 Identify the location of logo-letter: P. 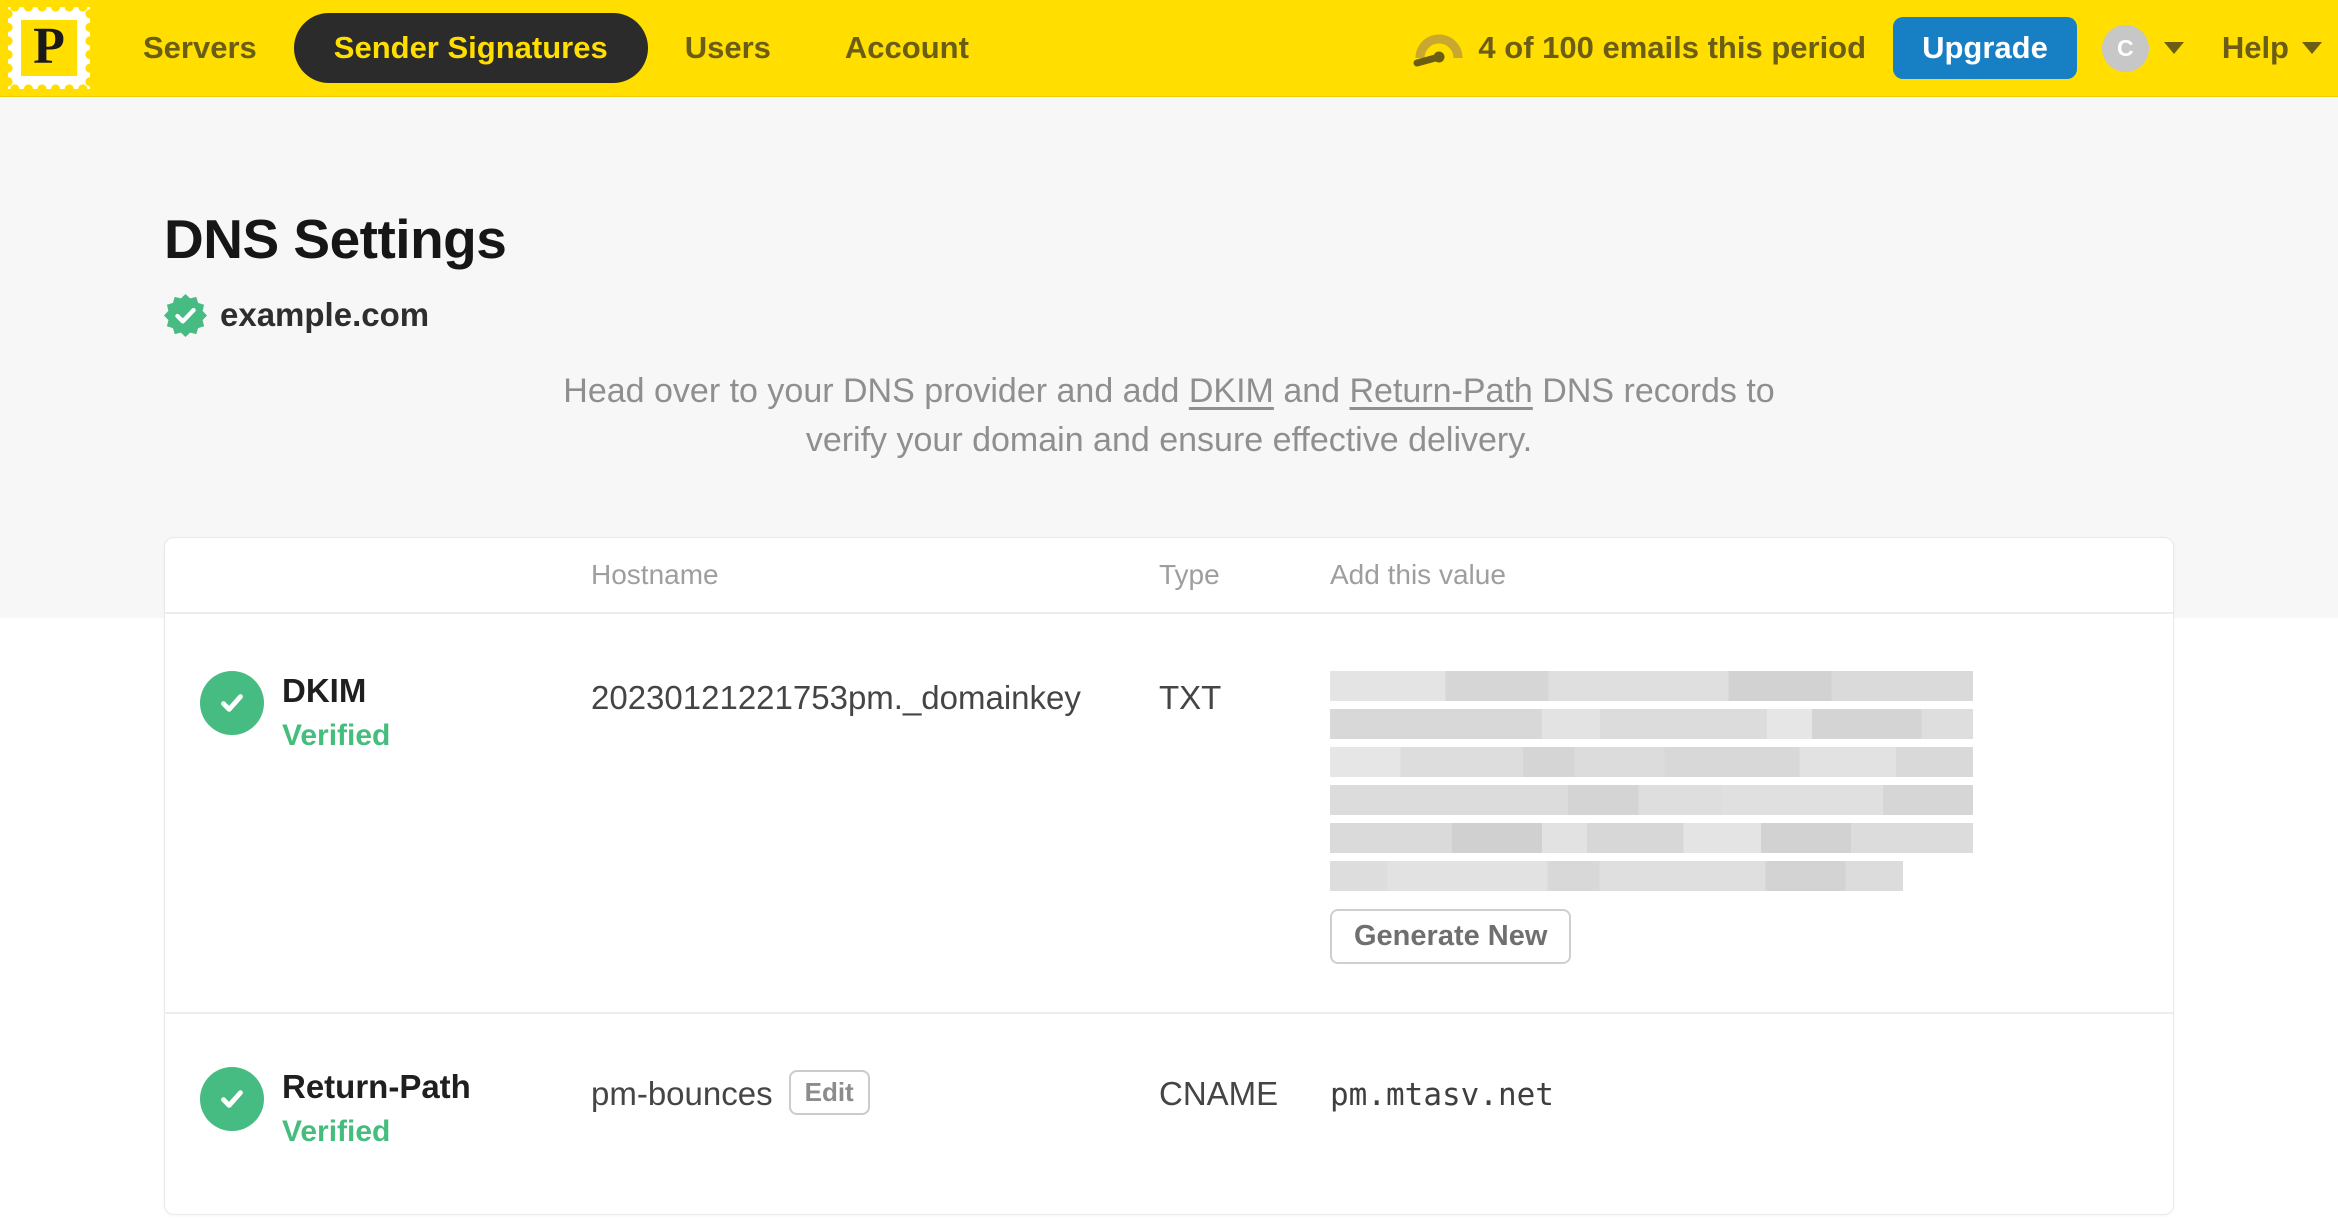
(49, 47).